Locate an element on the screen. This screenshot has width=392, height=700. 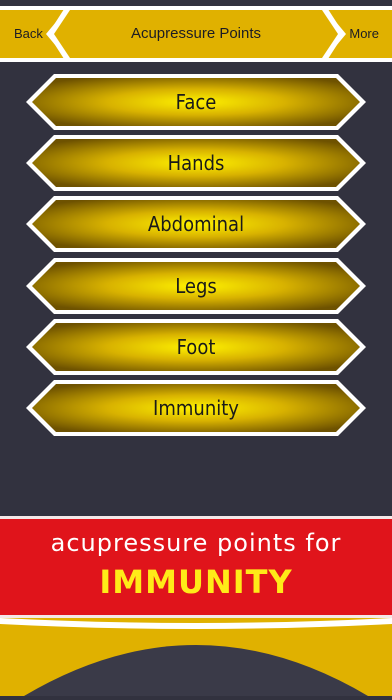
menu-item-hands-label: Hands is located at coordinates (196, 163).